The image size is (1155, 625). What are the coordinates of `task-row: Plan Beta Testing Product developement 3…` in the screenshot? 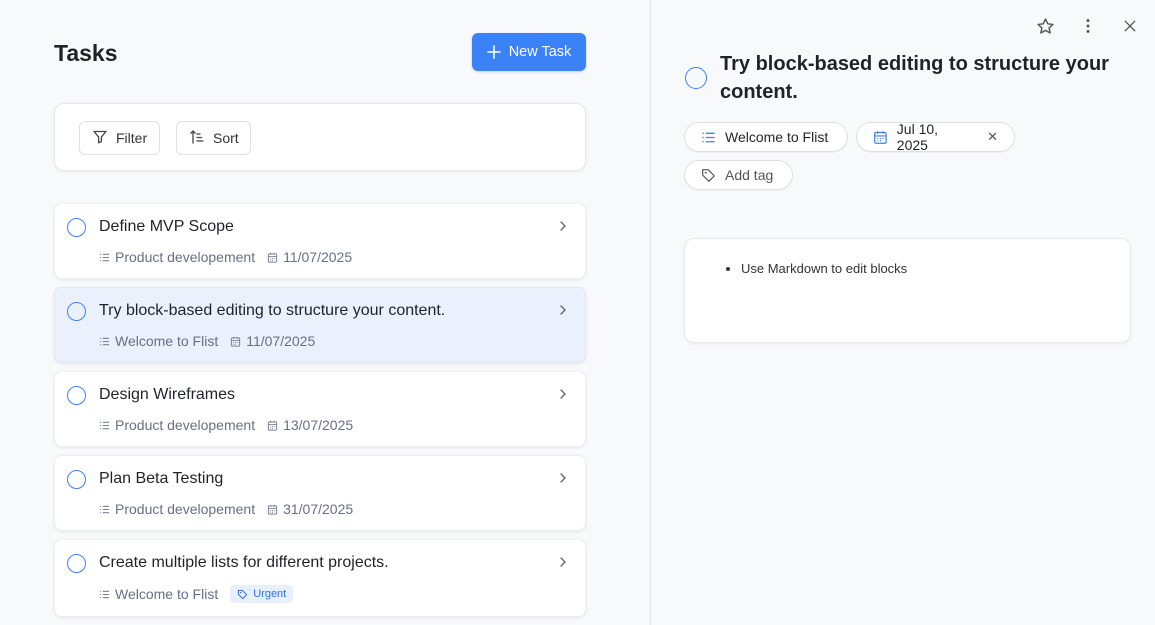 It's located at (320, 493).